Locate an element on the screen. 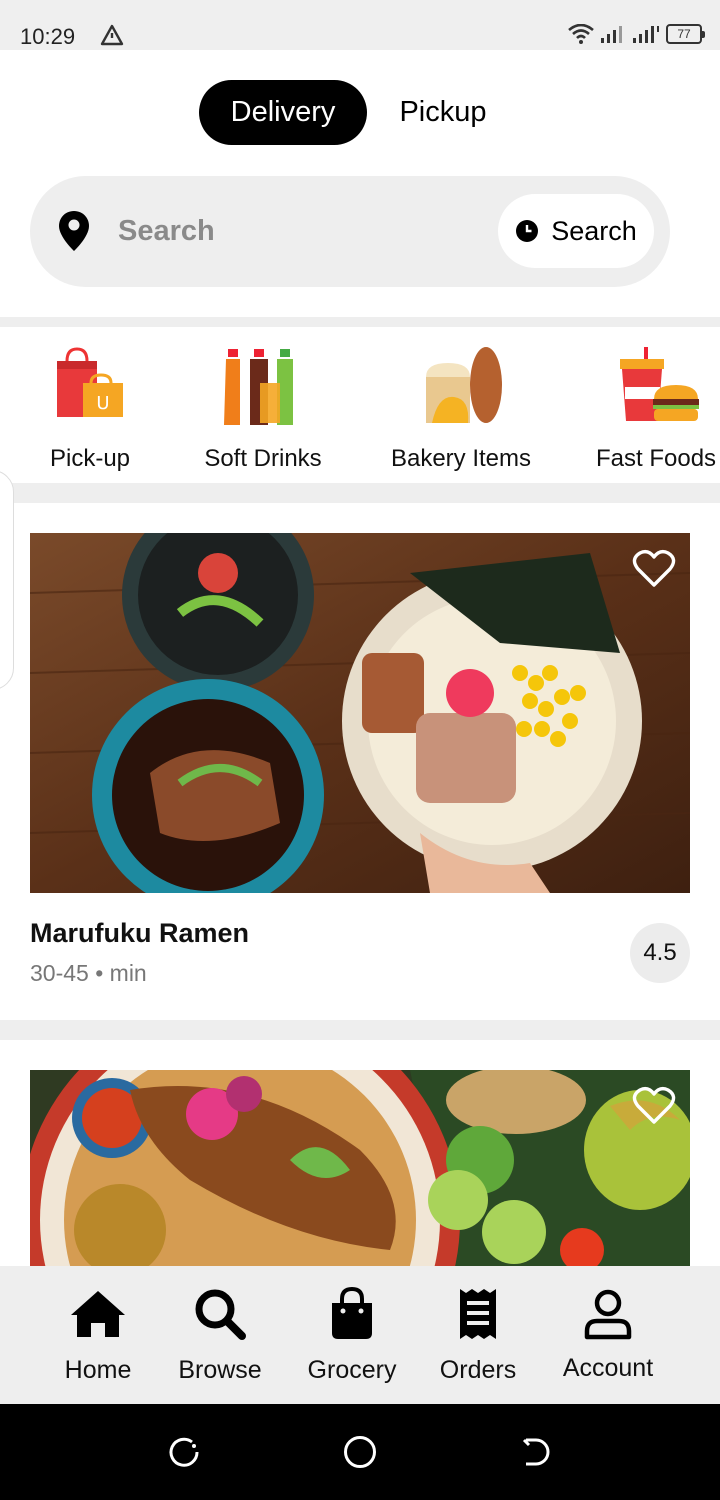 The width and height of the screenshot is (720, 1500). shopping-bag-icon is located at coordinates (352, 1314).